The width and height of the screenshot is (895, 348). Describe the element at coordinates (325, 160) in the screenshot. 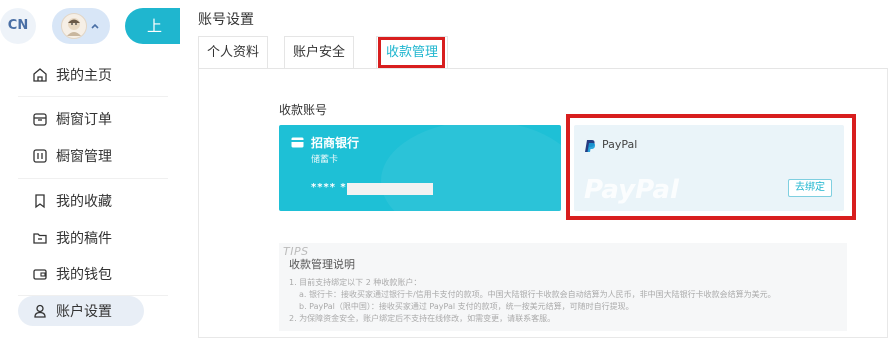

I see `card-type: 储蓄卡` at that location.